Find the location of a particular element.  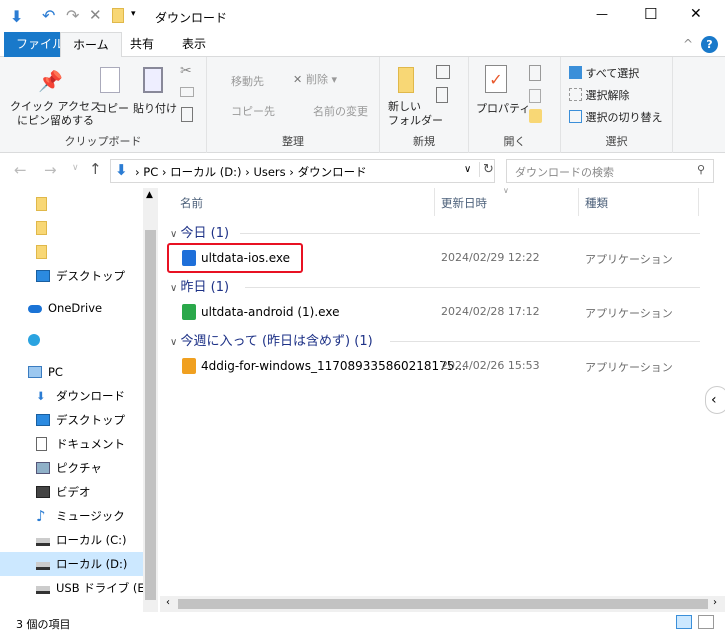

invert-selection-button: 選択の切り替え is located at coordinates (616, 117).